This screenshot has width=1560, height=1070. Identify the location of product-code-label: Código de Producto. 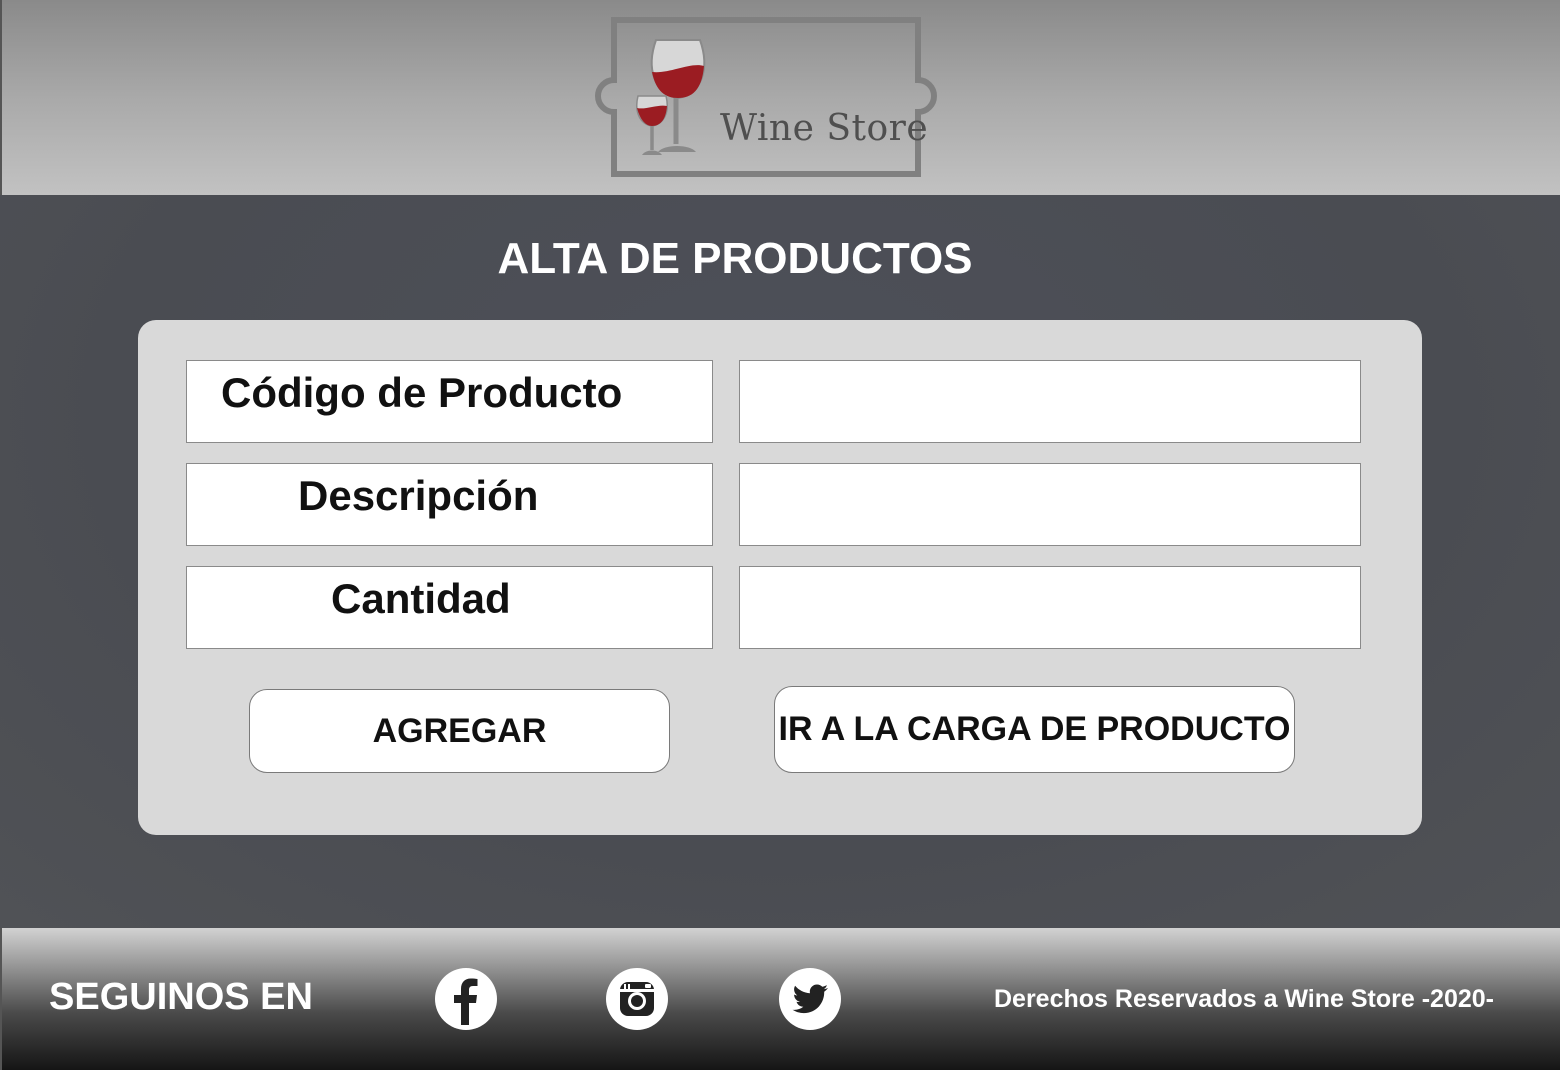
(422, 392).